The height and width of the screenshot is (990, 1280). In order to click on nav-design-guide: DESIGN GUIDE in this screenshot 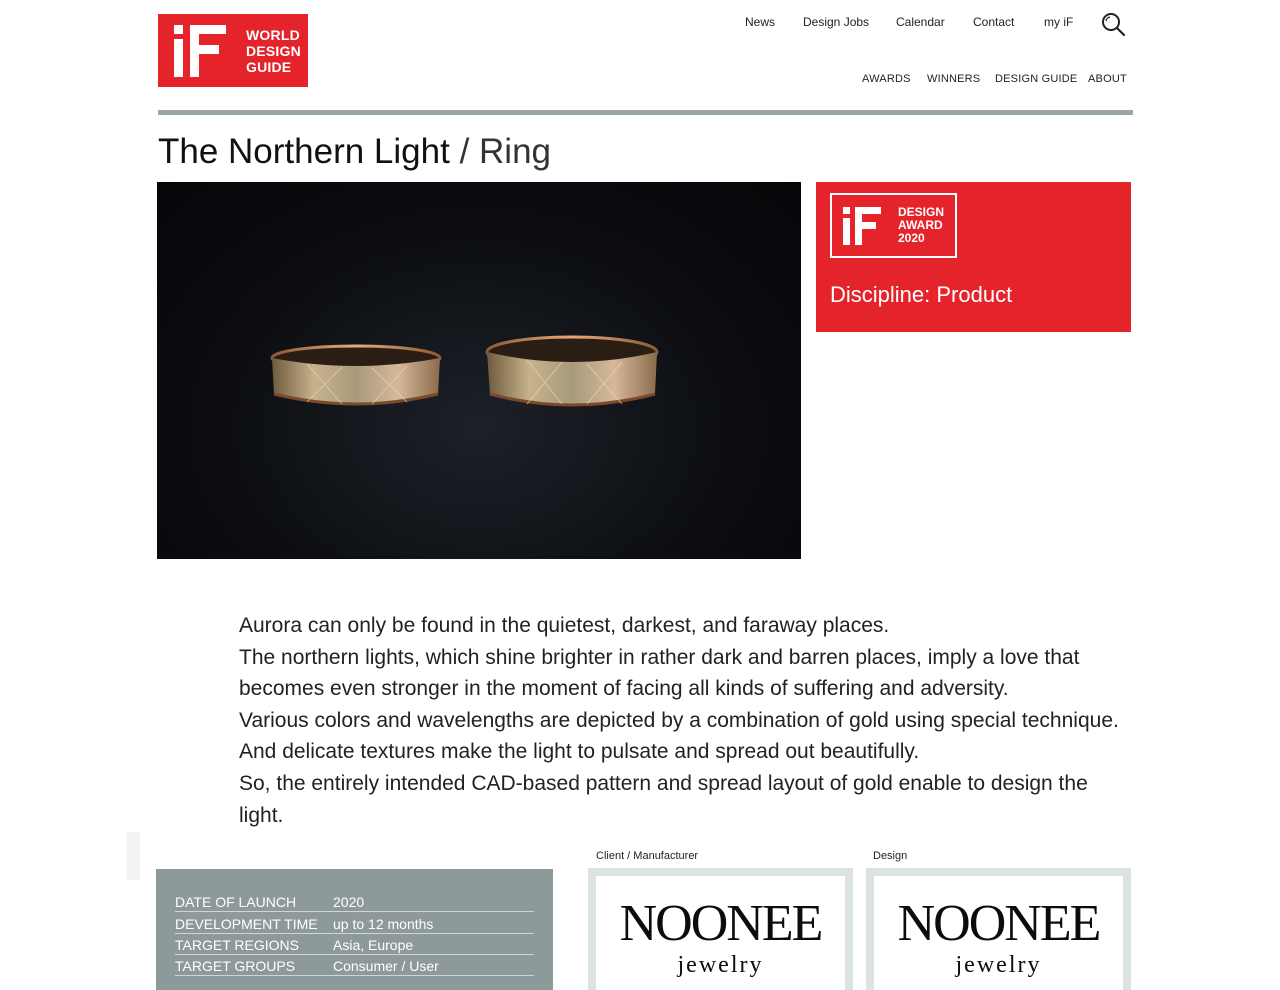, I will do `click(1036, 79)`.